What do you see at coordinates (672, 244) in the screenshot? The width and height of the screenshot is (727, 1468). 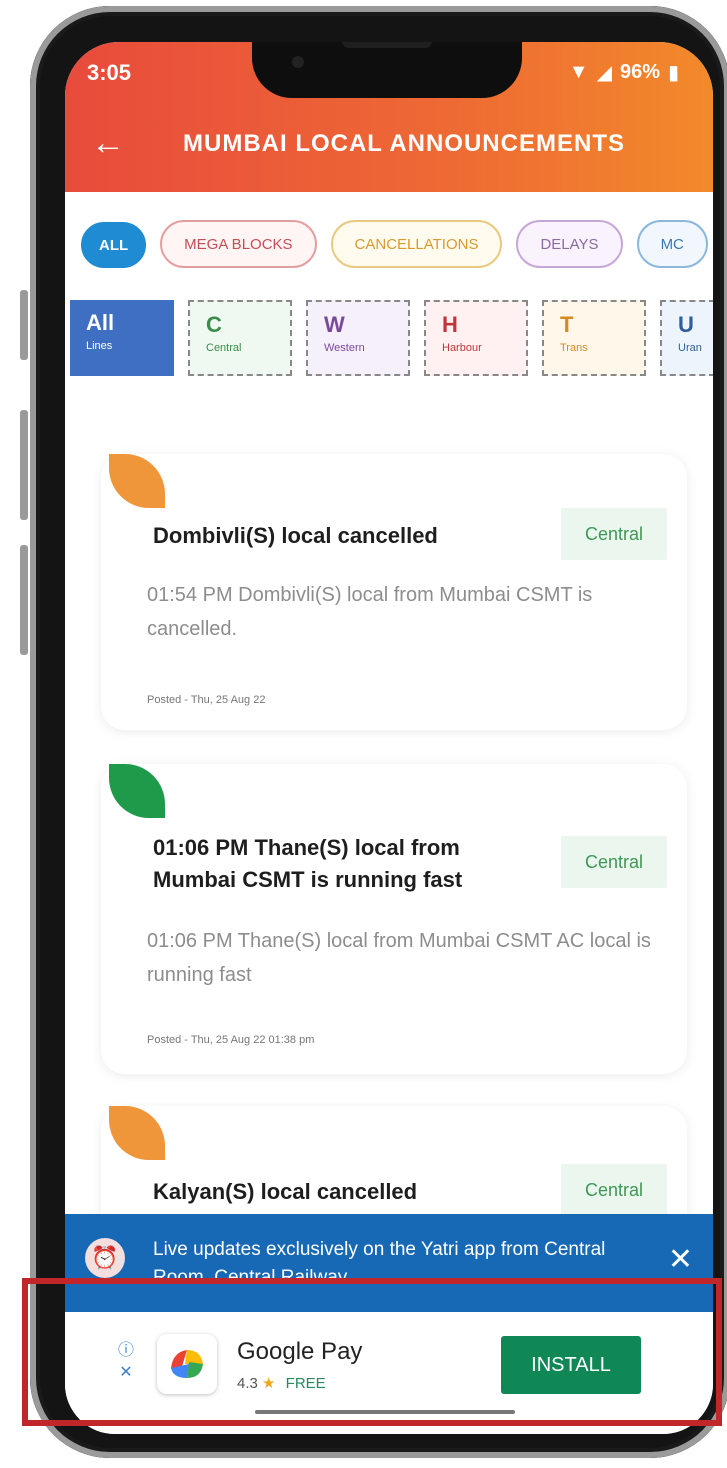 I see `chip-mc: MC` at bounding box center [672, 244].